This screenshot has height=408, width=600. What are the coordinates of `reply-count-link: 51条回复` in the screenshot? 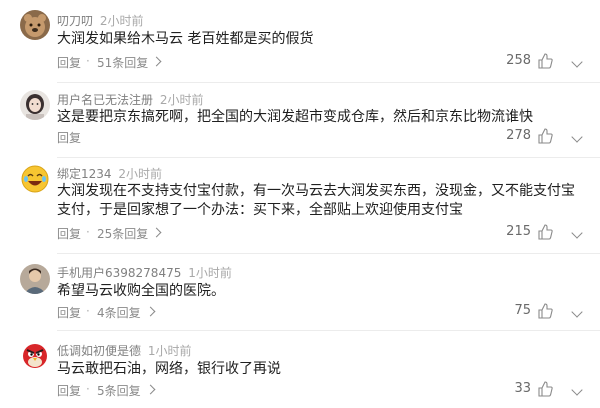 It's located at (122, 62).